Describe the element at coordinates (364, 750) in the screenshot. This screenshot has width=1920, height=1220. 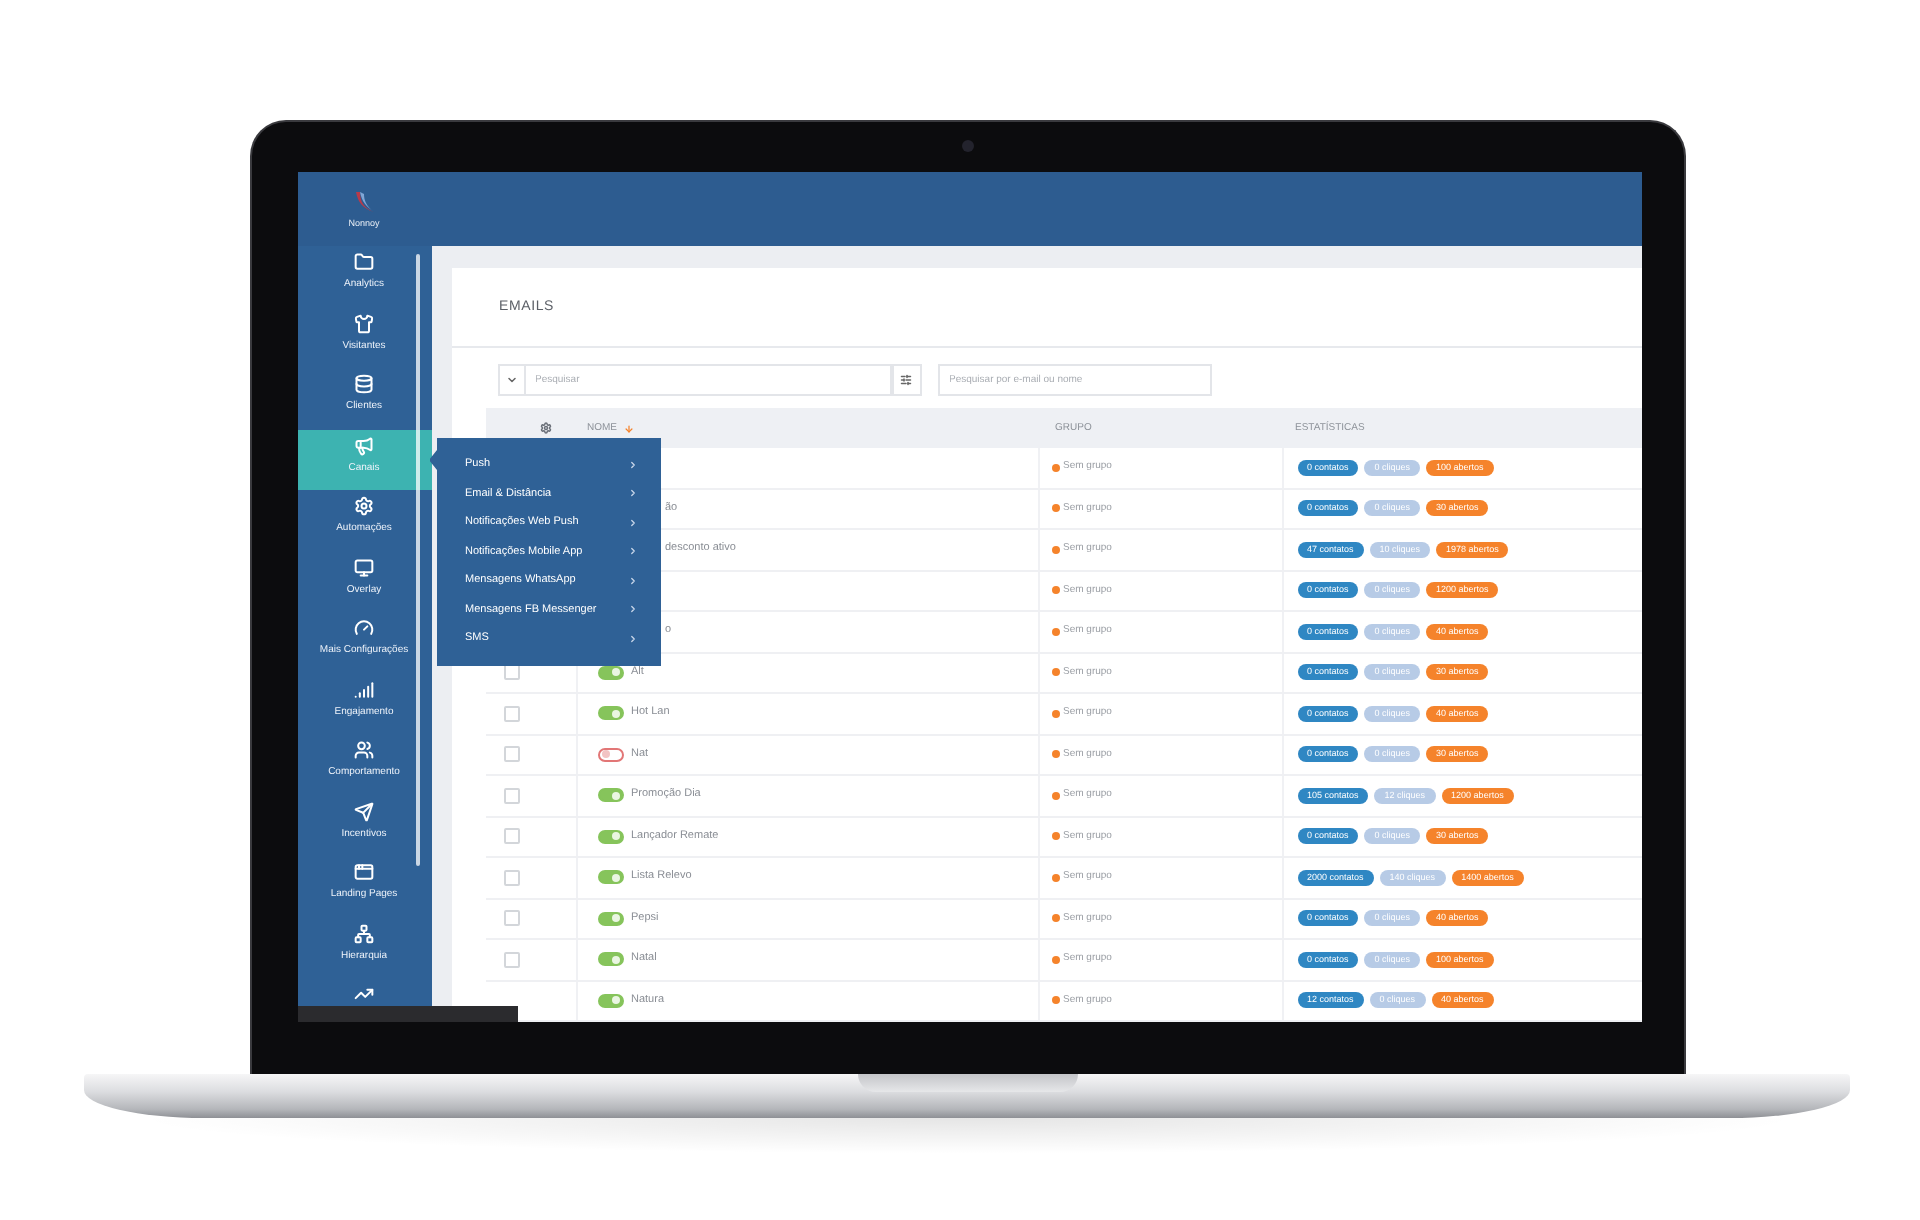
I see `users-icon` at that location.